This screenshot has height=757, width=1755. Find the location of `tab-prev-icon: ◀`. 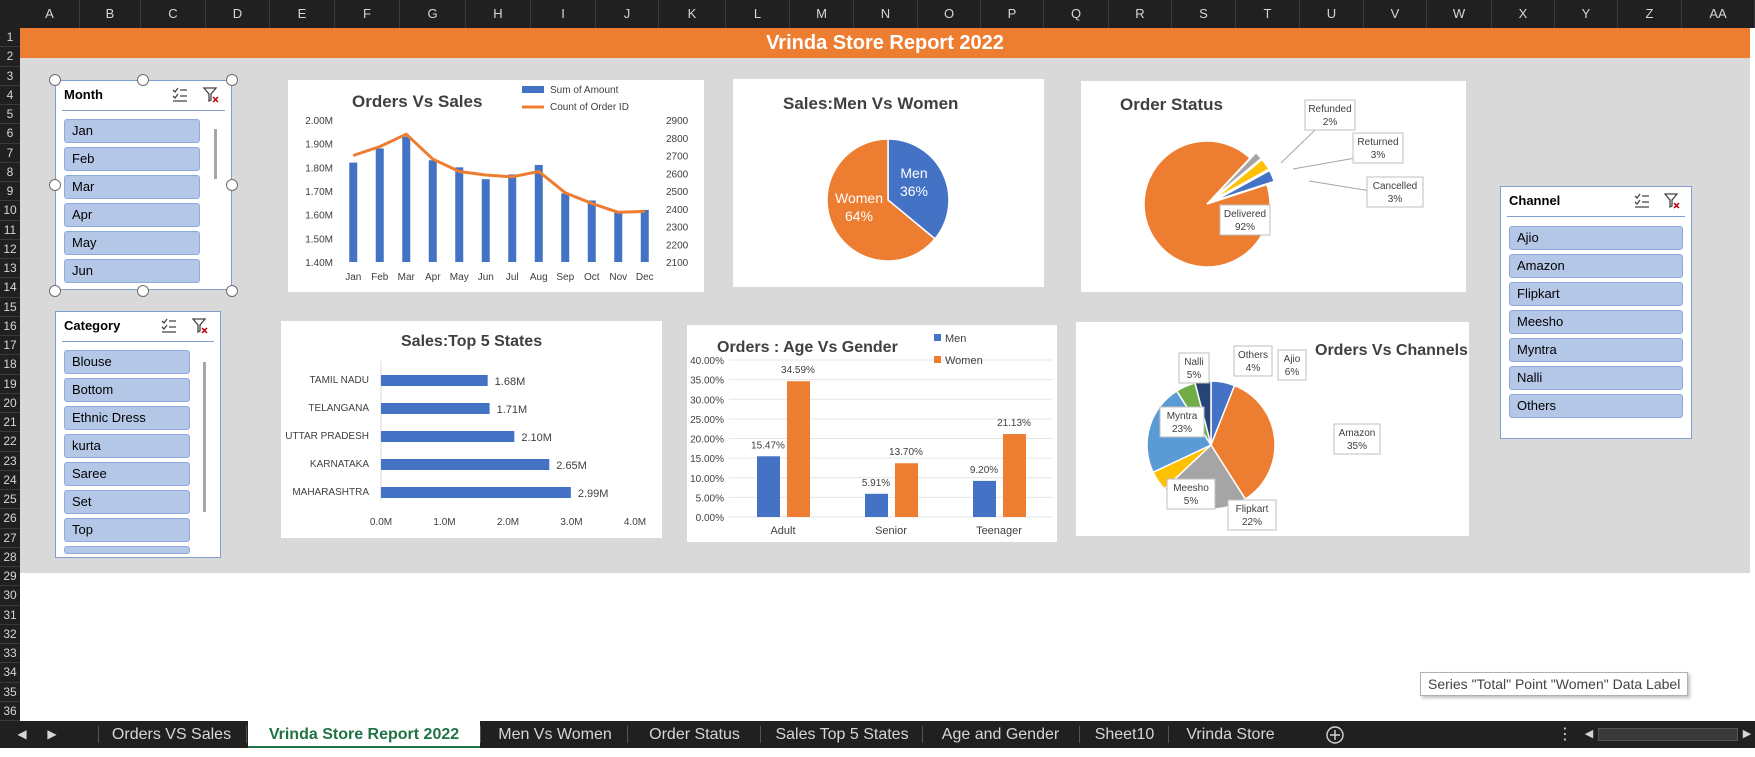

tab-prev-icon: ◀ is located at coordinates (22, 734).